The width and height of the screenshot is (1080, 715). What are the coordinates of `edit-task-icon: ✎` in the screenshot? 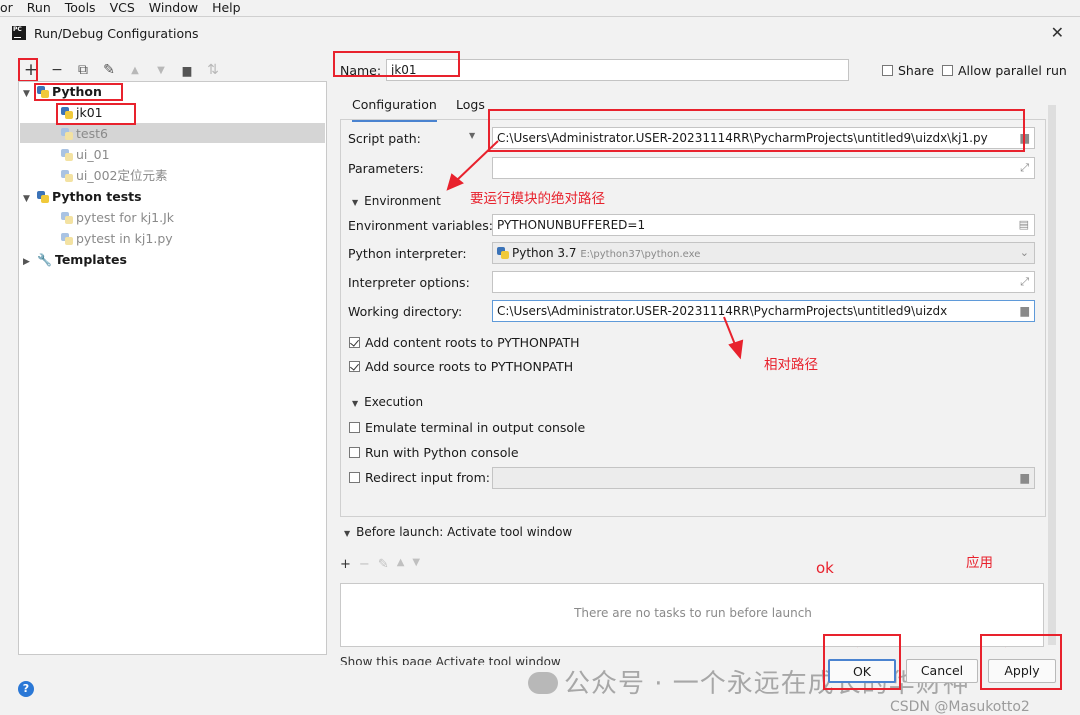 It's located at (383, 564).